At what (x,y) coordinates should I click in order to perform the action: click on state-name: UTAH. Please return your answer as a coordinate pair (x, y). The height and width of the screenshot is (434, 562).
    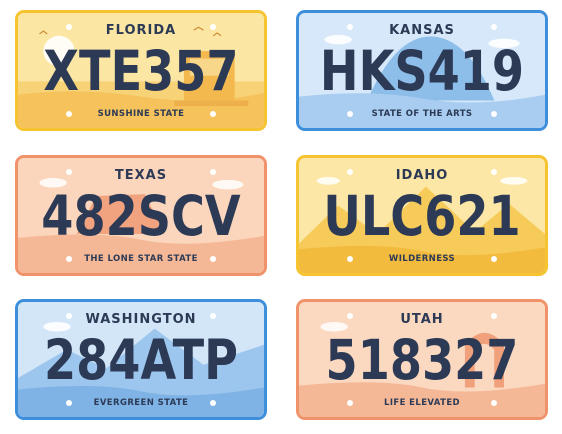
    Looking at the image, I should click on (422, 319).